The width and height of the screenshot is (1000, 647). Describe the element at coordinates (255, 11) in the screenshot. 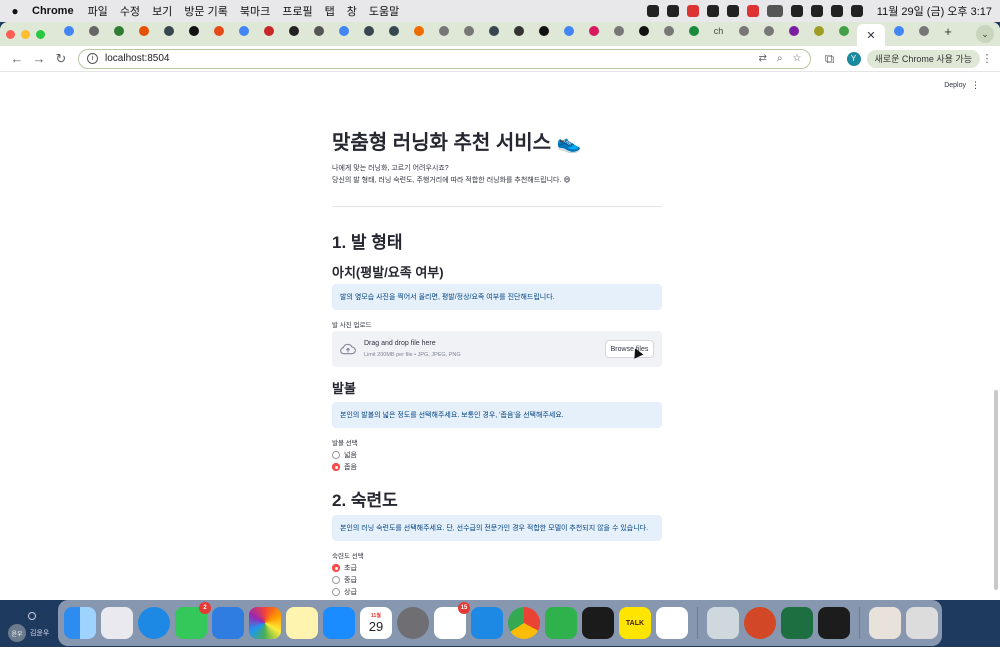

I see `menu-bookmarks: 북마크` at that location.